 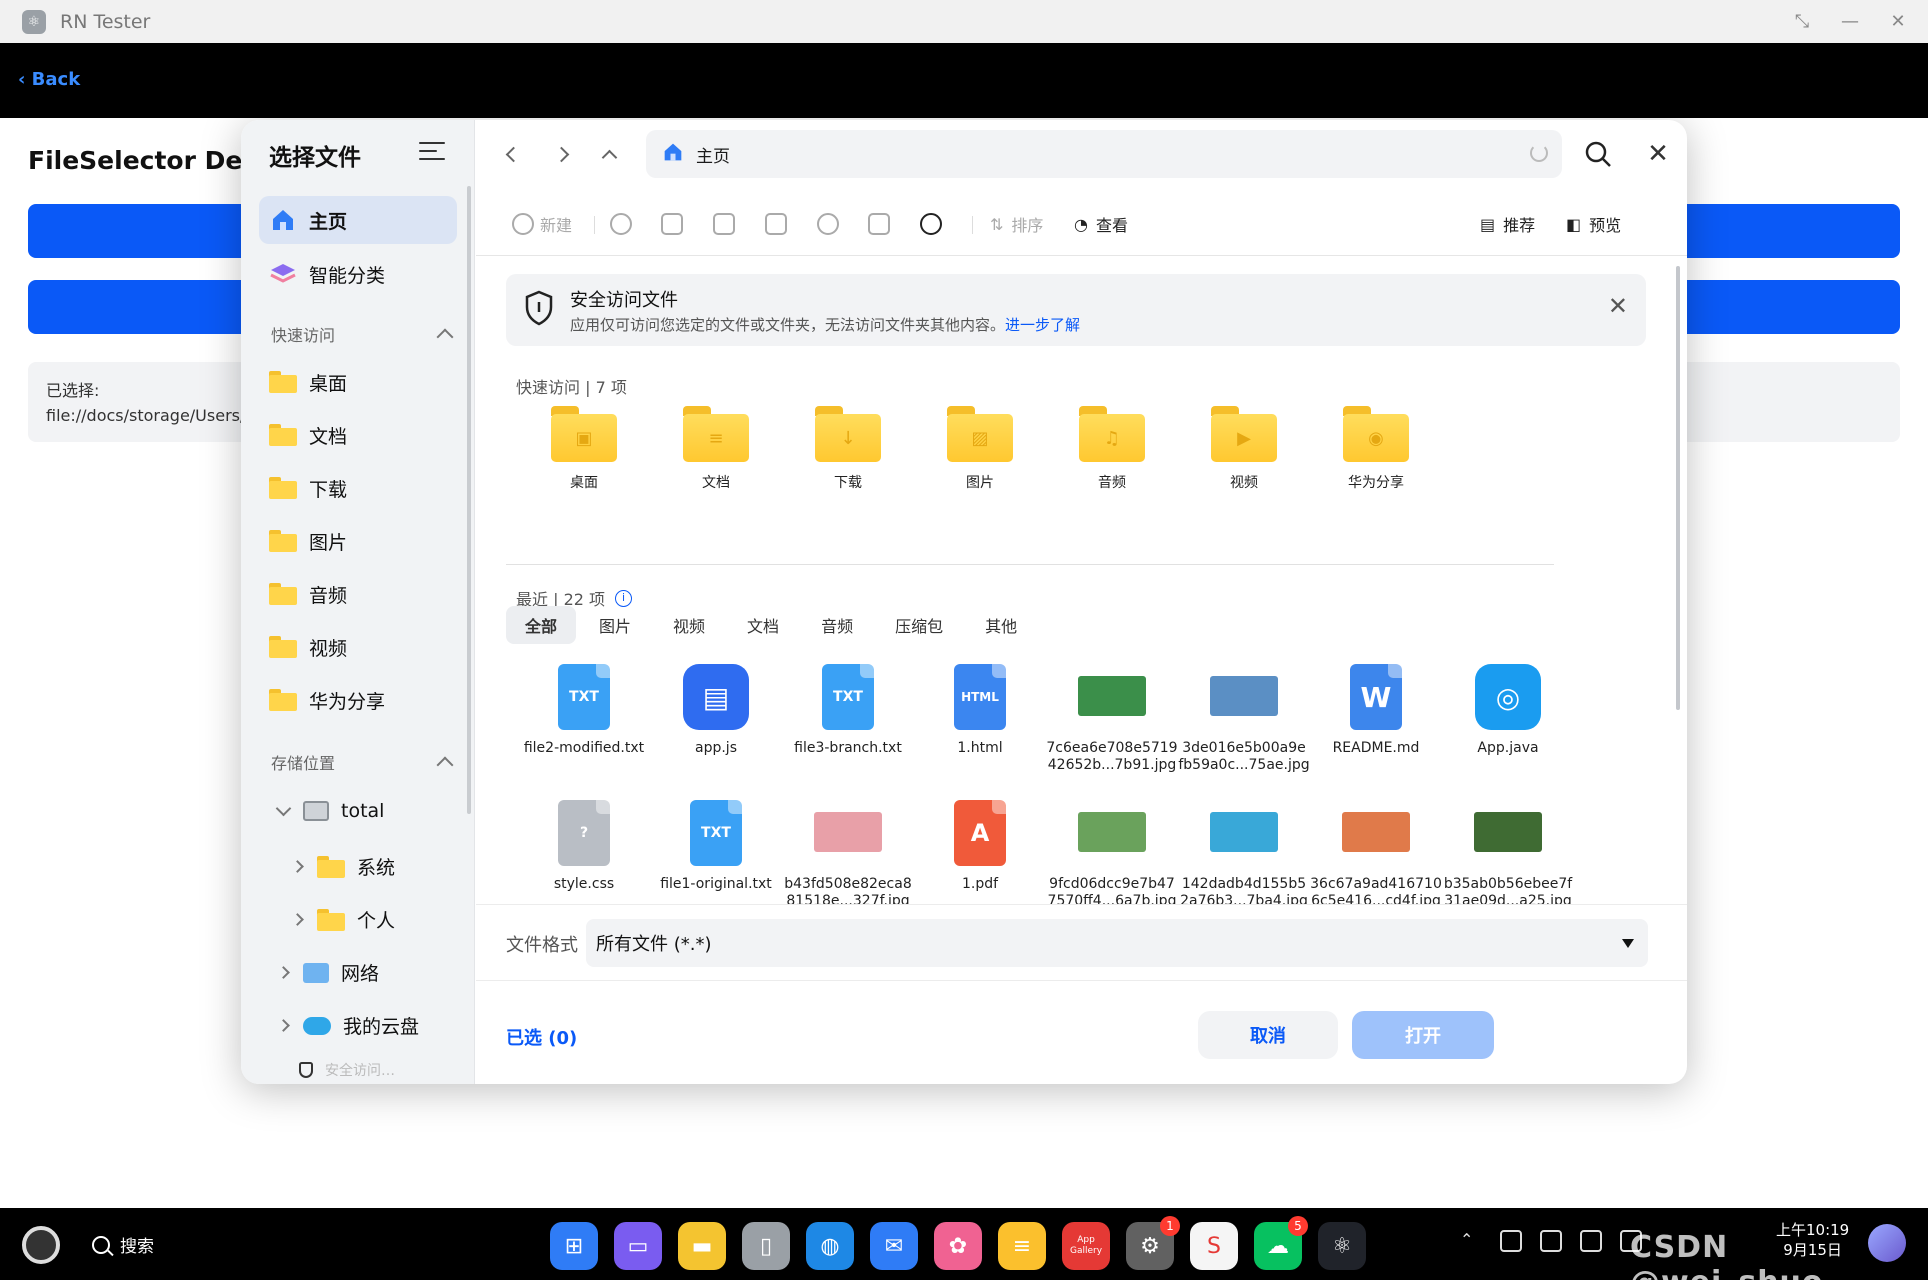 I want to click on quick-folder-item: ♫ 音频, so click(x=1112, y=449).